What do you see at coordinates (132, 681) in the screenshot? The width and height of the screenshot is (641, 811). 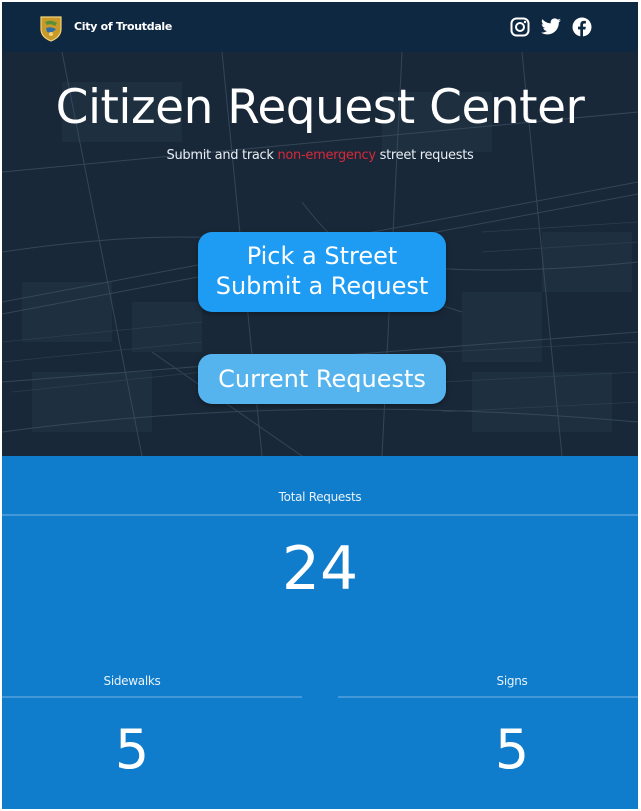 I see `sidewalks-label: Sidewalks` at bounding box center [132, 681].